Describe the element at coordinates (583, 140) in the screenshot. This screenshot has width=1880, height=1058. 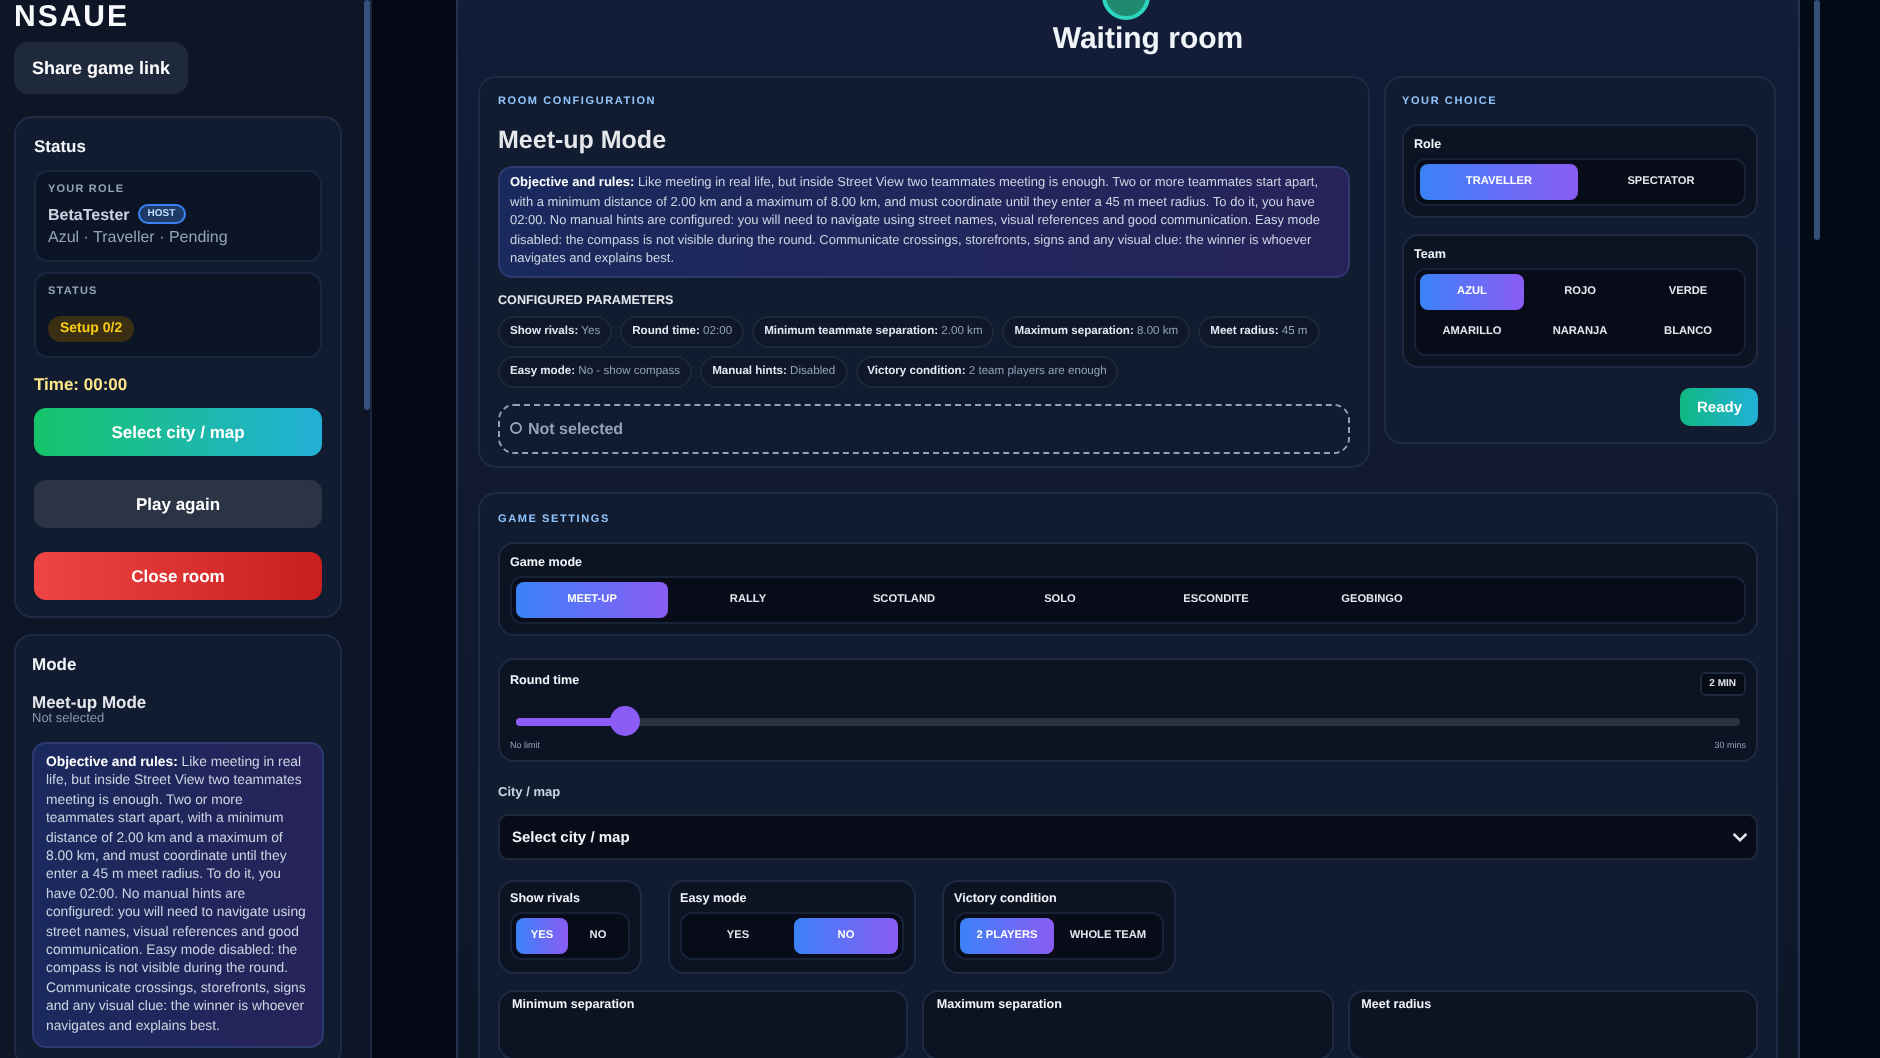
I see `mode-title: Meet-up Mode` at that location.